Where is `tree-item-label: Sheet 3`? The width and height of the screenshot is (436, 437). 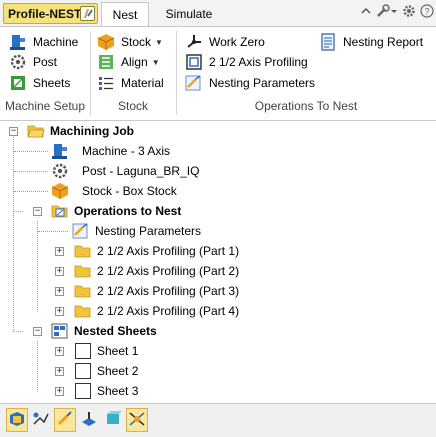 tree-item-label: Sheet 3 is located at coordinates (118, 391).